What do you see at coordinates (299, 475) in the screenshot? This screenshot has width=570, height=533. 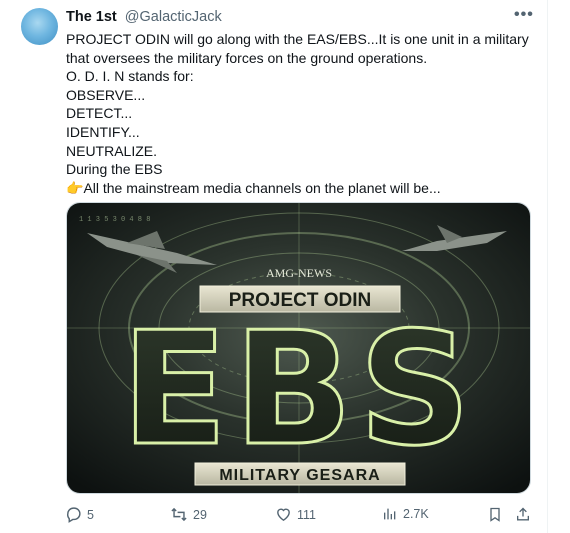 I see `image-subtitle: MILITARY GESARA` at bounding box center [299, 475].